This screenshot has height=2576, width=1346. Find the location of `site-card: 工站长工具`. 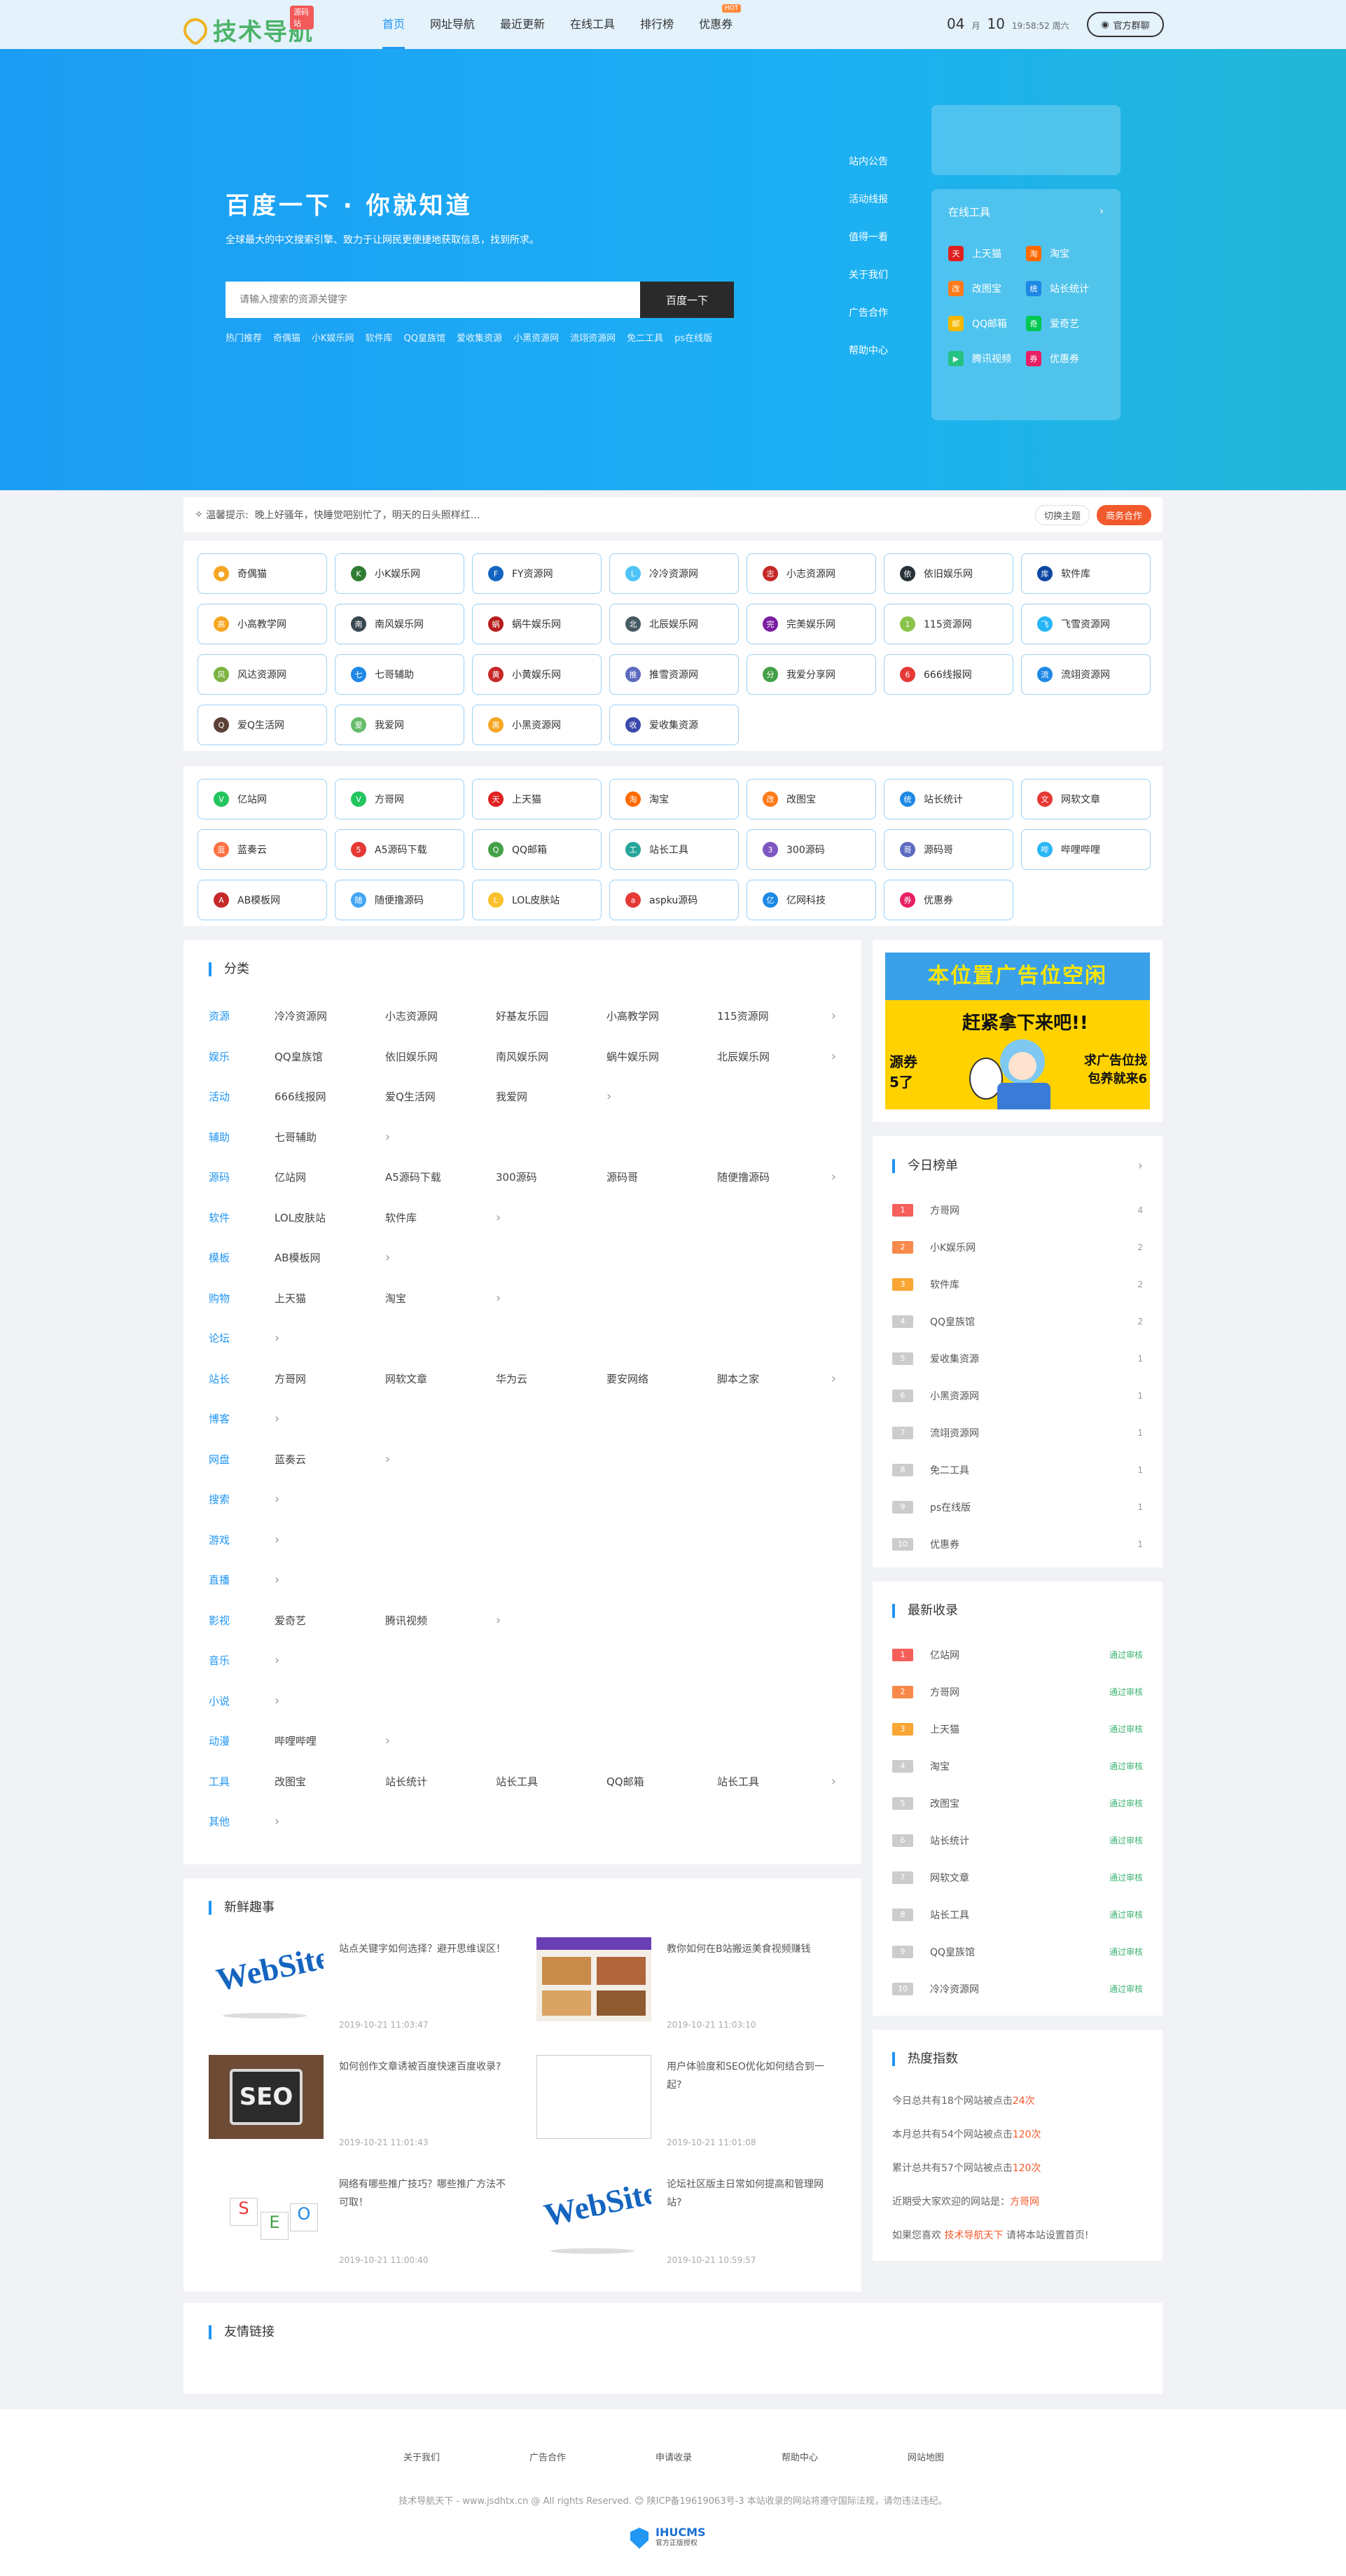

site-card: 工站长工具 is located at coordinates (674, 849).